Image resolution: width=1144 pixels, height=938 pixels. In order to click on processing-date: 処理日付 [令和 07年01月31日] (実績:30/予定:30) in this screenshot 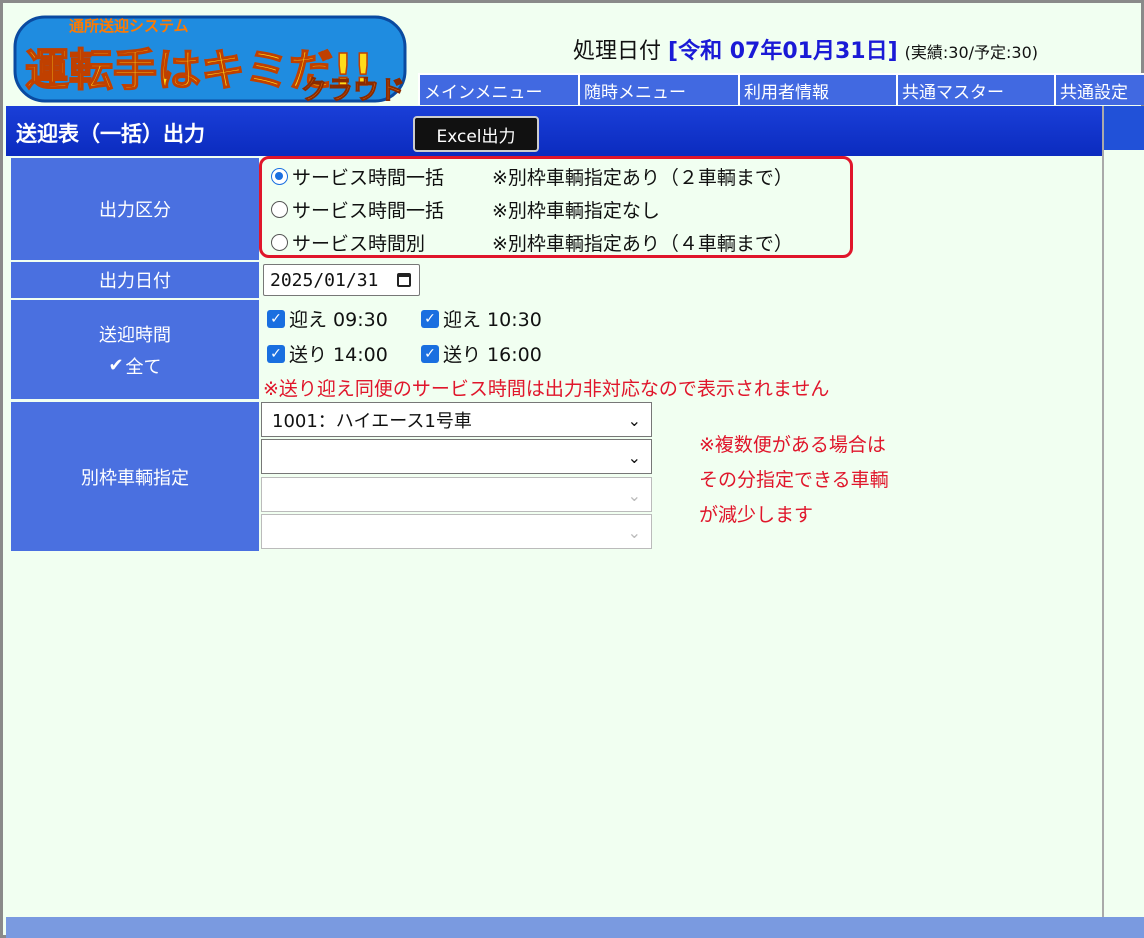, I will do `click(805, 49)`.